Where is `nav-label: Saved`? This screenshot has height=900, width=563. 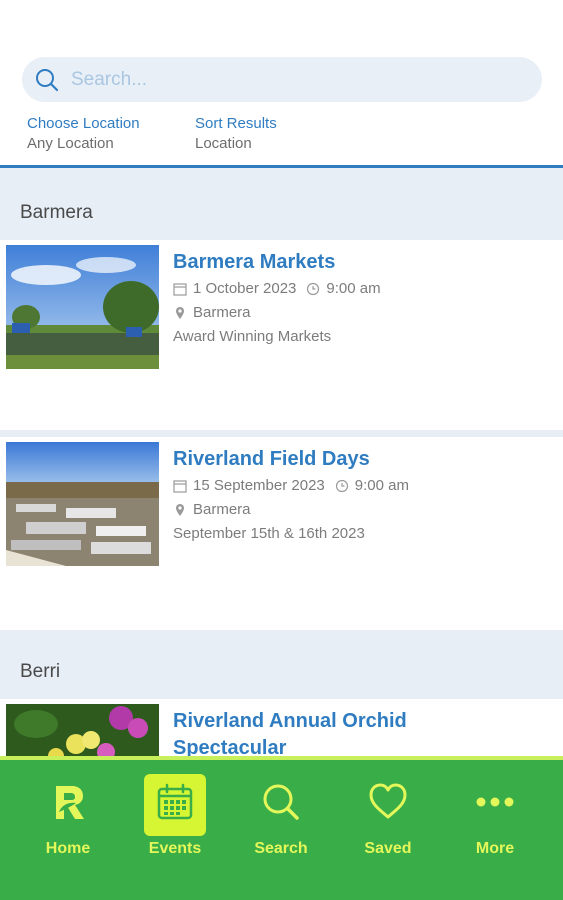 nav-label: Saved is located at coordinates (388, 848).